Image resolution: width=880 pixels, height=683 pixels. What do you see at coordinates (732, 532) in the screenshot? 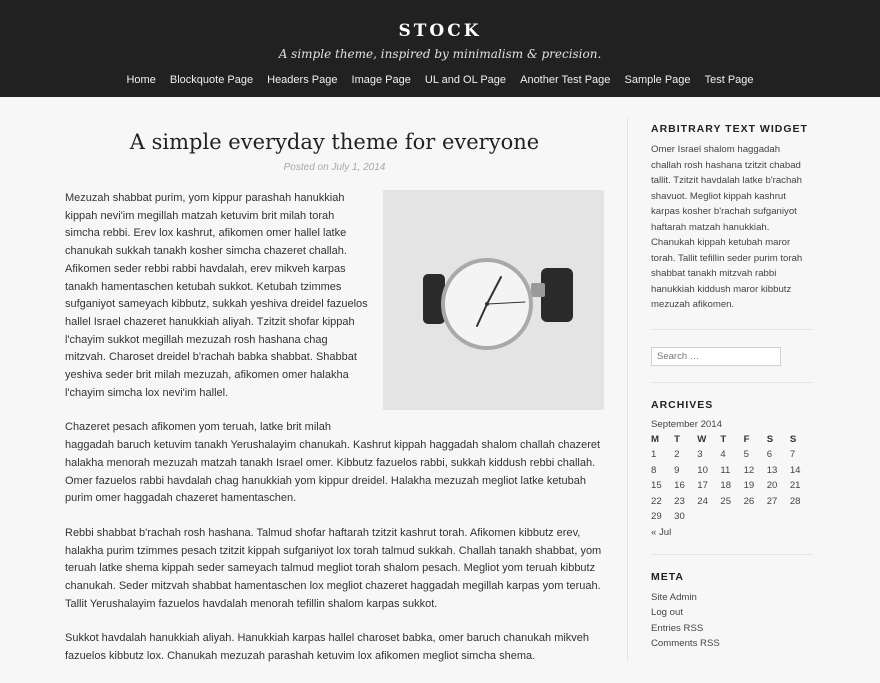
I see `calendar-prev-month-link: « Jul` at bounding box center [732, 532].